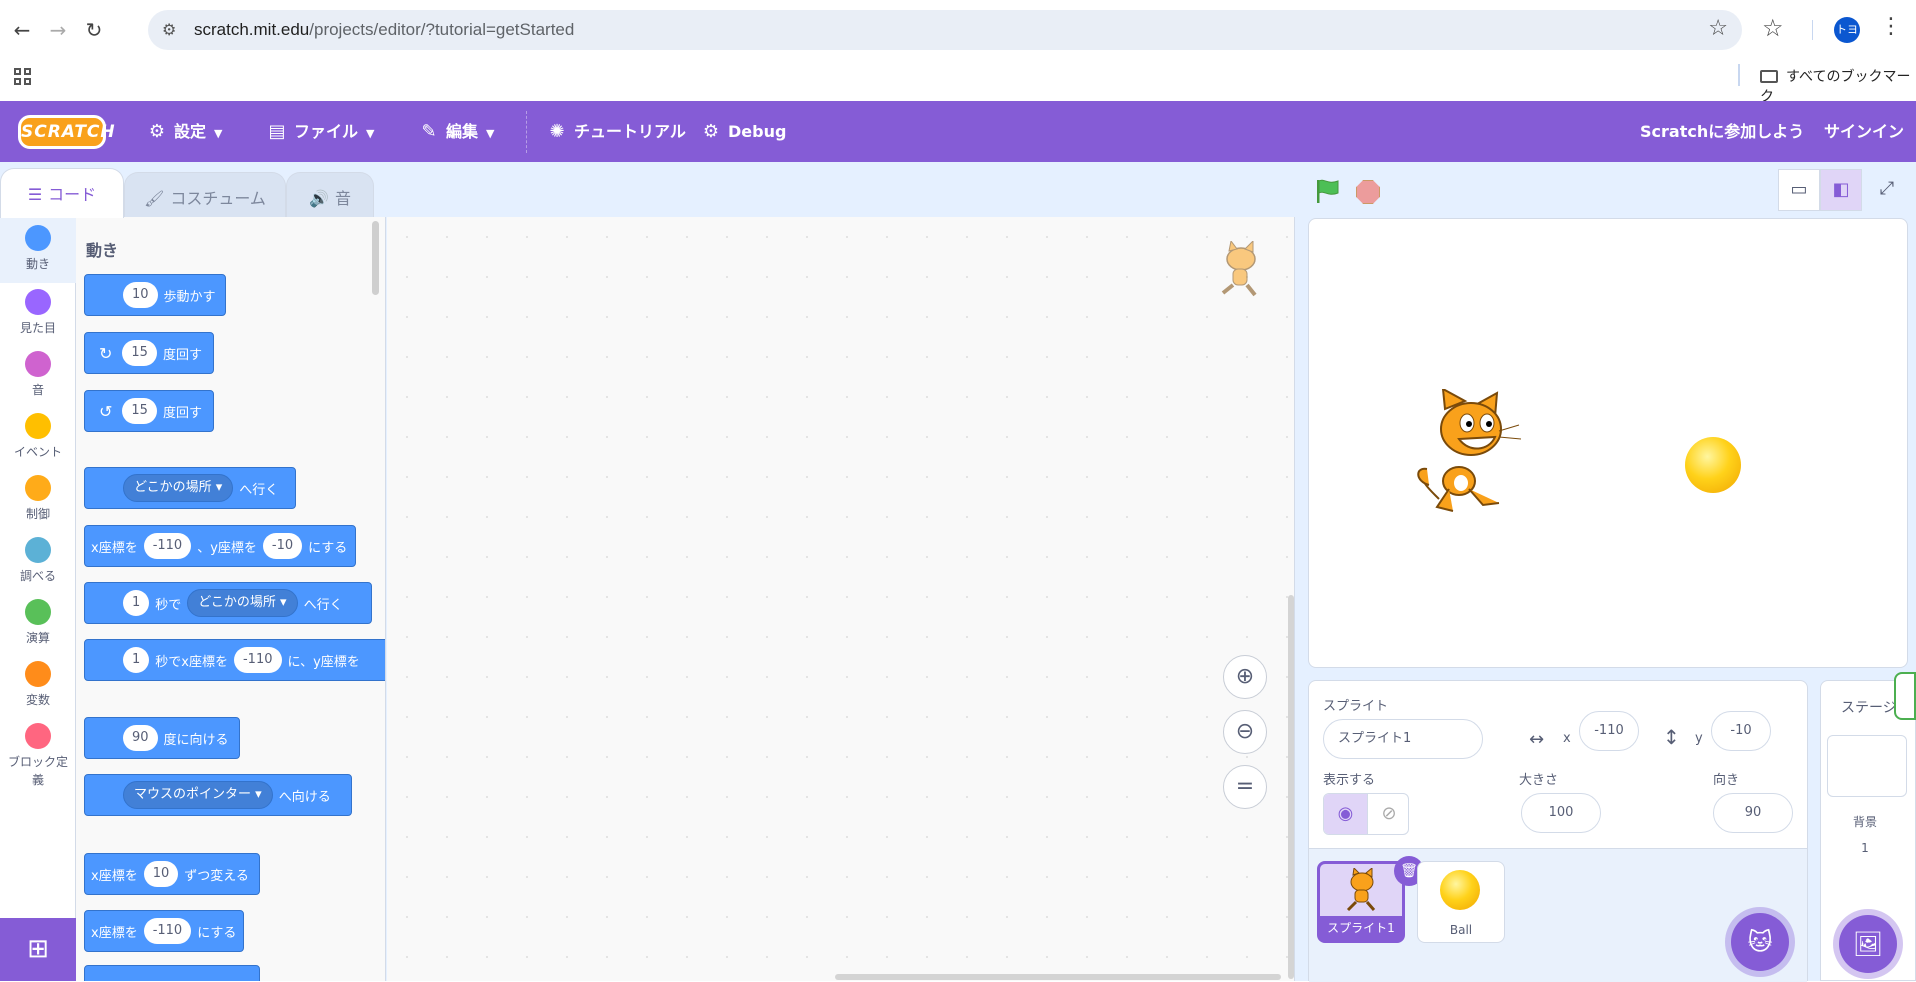 The image size is (1916, 982). Describe the element at coordinates (1361, 890) in the screenshot. I see `cat-thumbnail-icon` at that location.